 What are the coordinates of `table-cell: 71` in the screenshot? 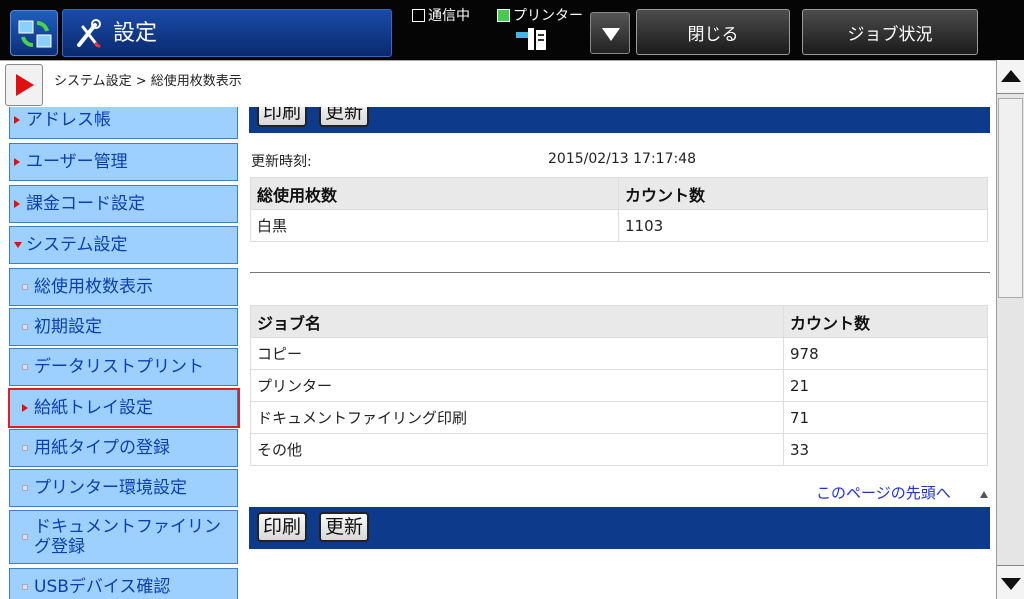 It's located at (885, 417).